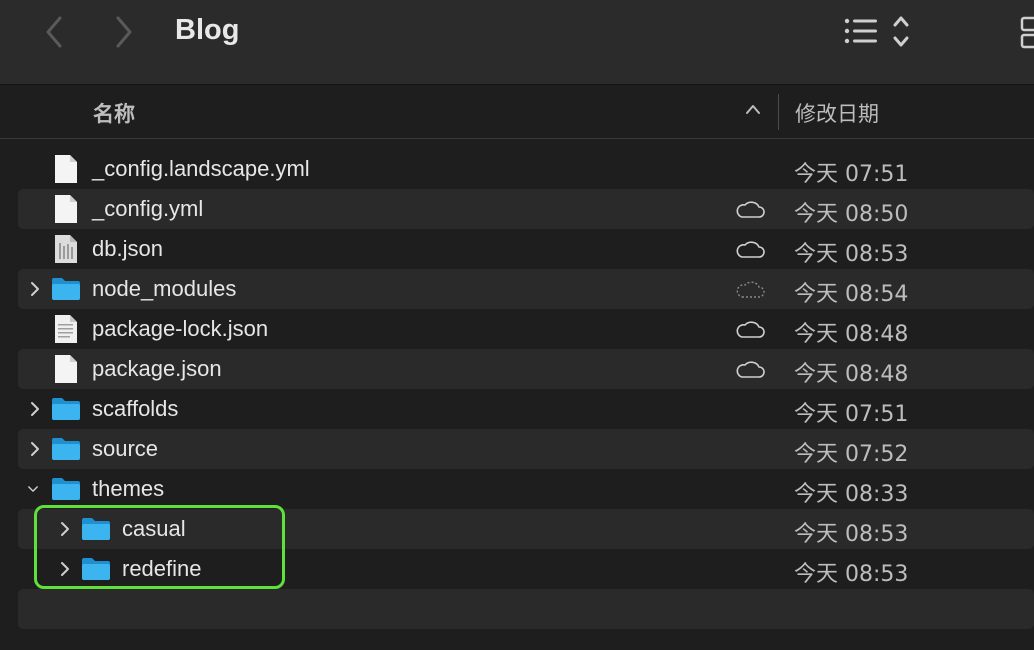  I want to click on cloud-dashed-icon, so click(750, 289).